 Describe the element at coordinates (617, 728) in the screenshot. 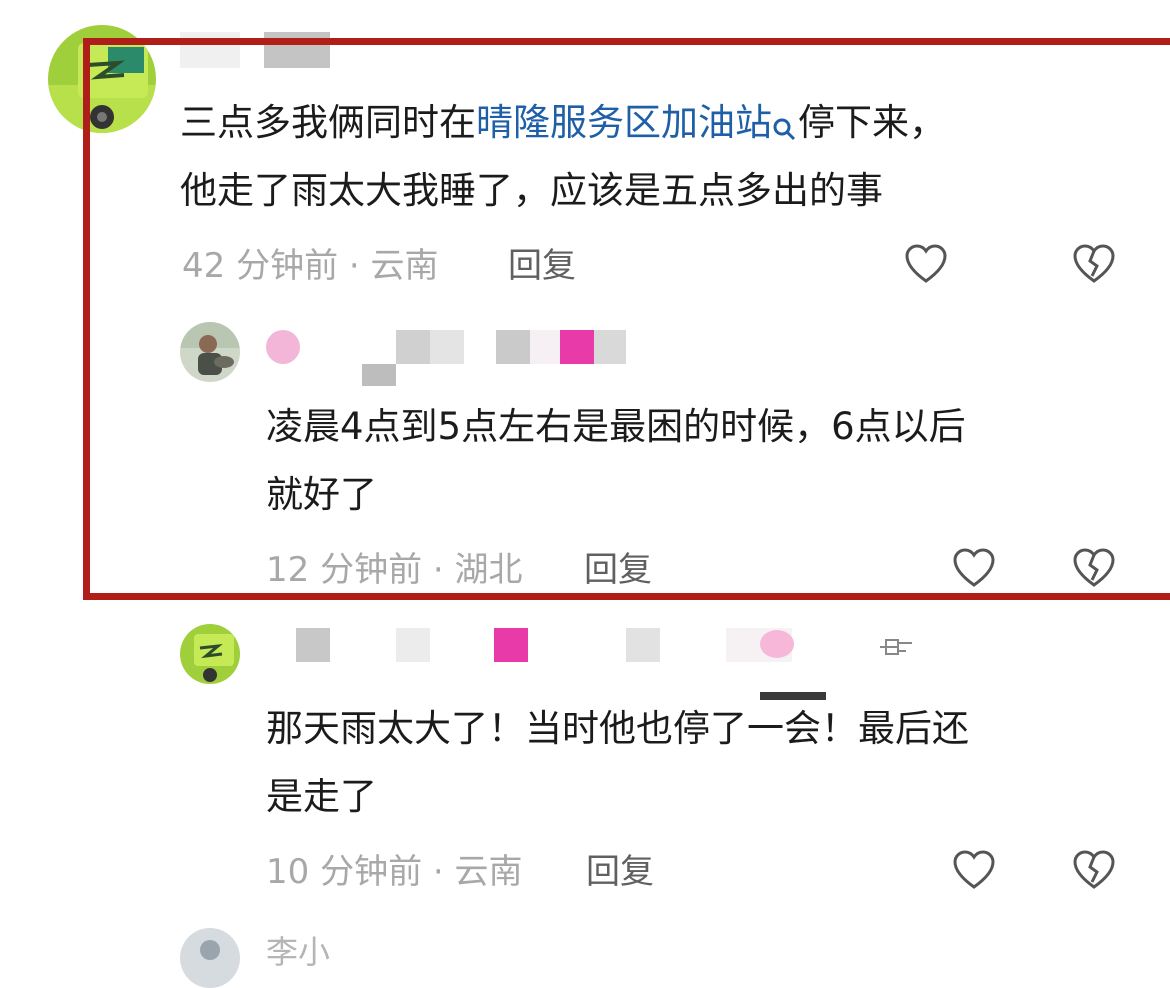

I see `reply-text: 那天雨太大了！当时他也停了一会！最后还` at that location.